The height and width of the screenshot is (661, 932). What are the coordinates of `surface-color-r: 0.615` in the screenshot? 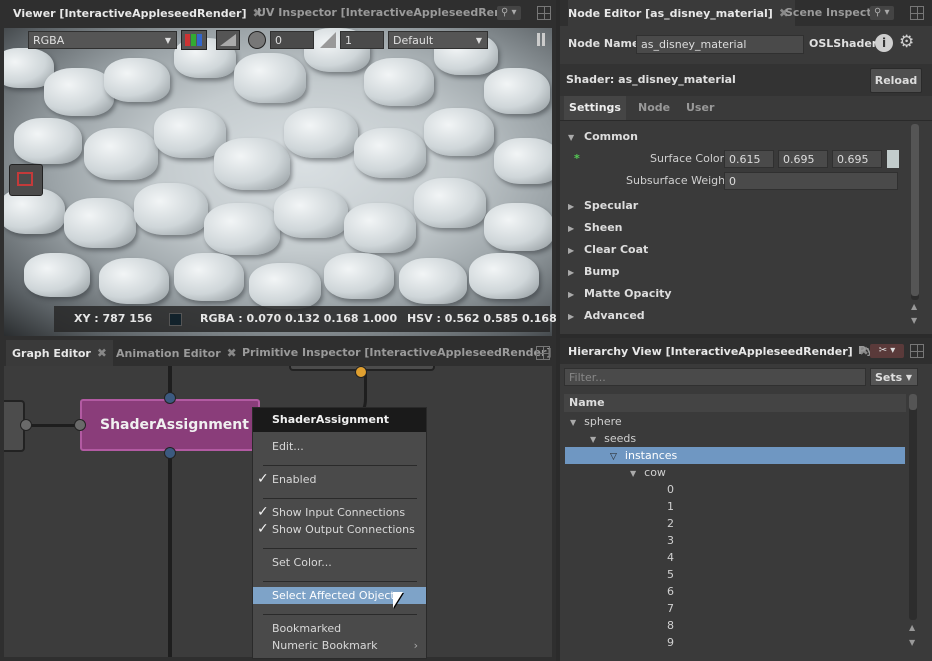 It's located at (749, 159).